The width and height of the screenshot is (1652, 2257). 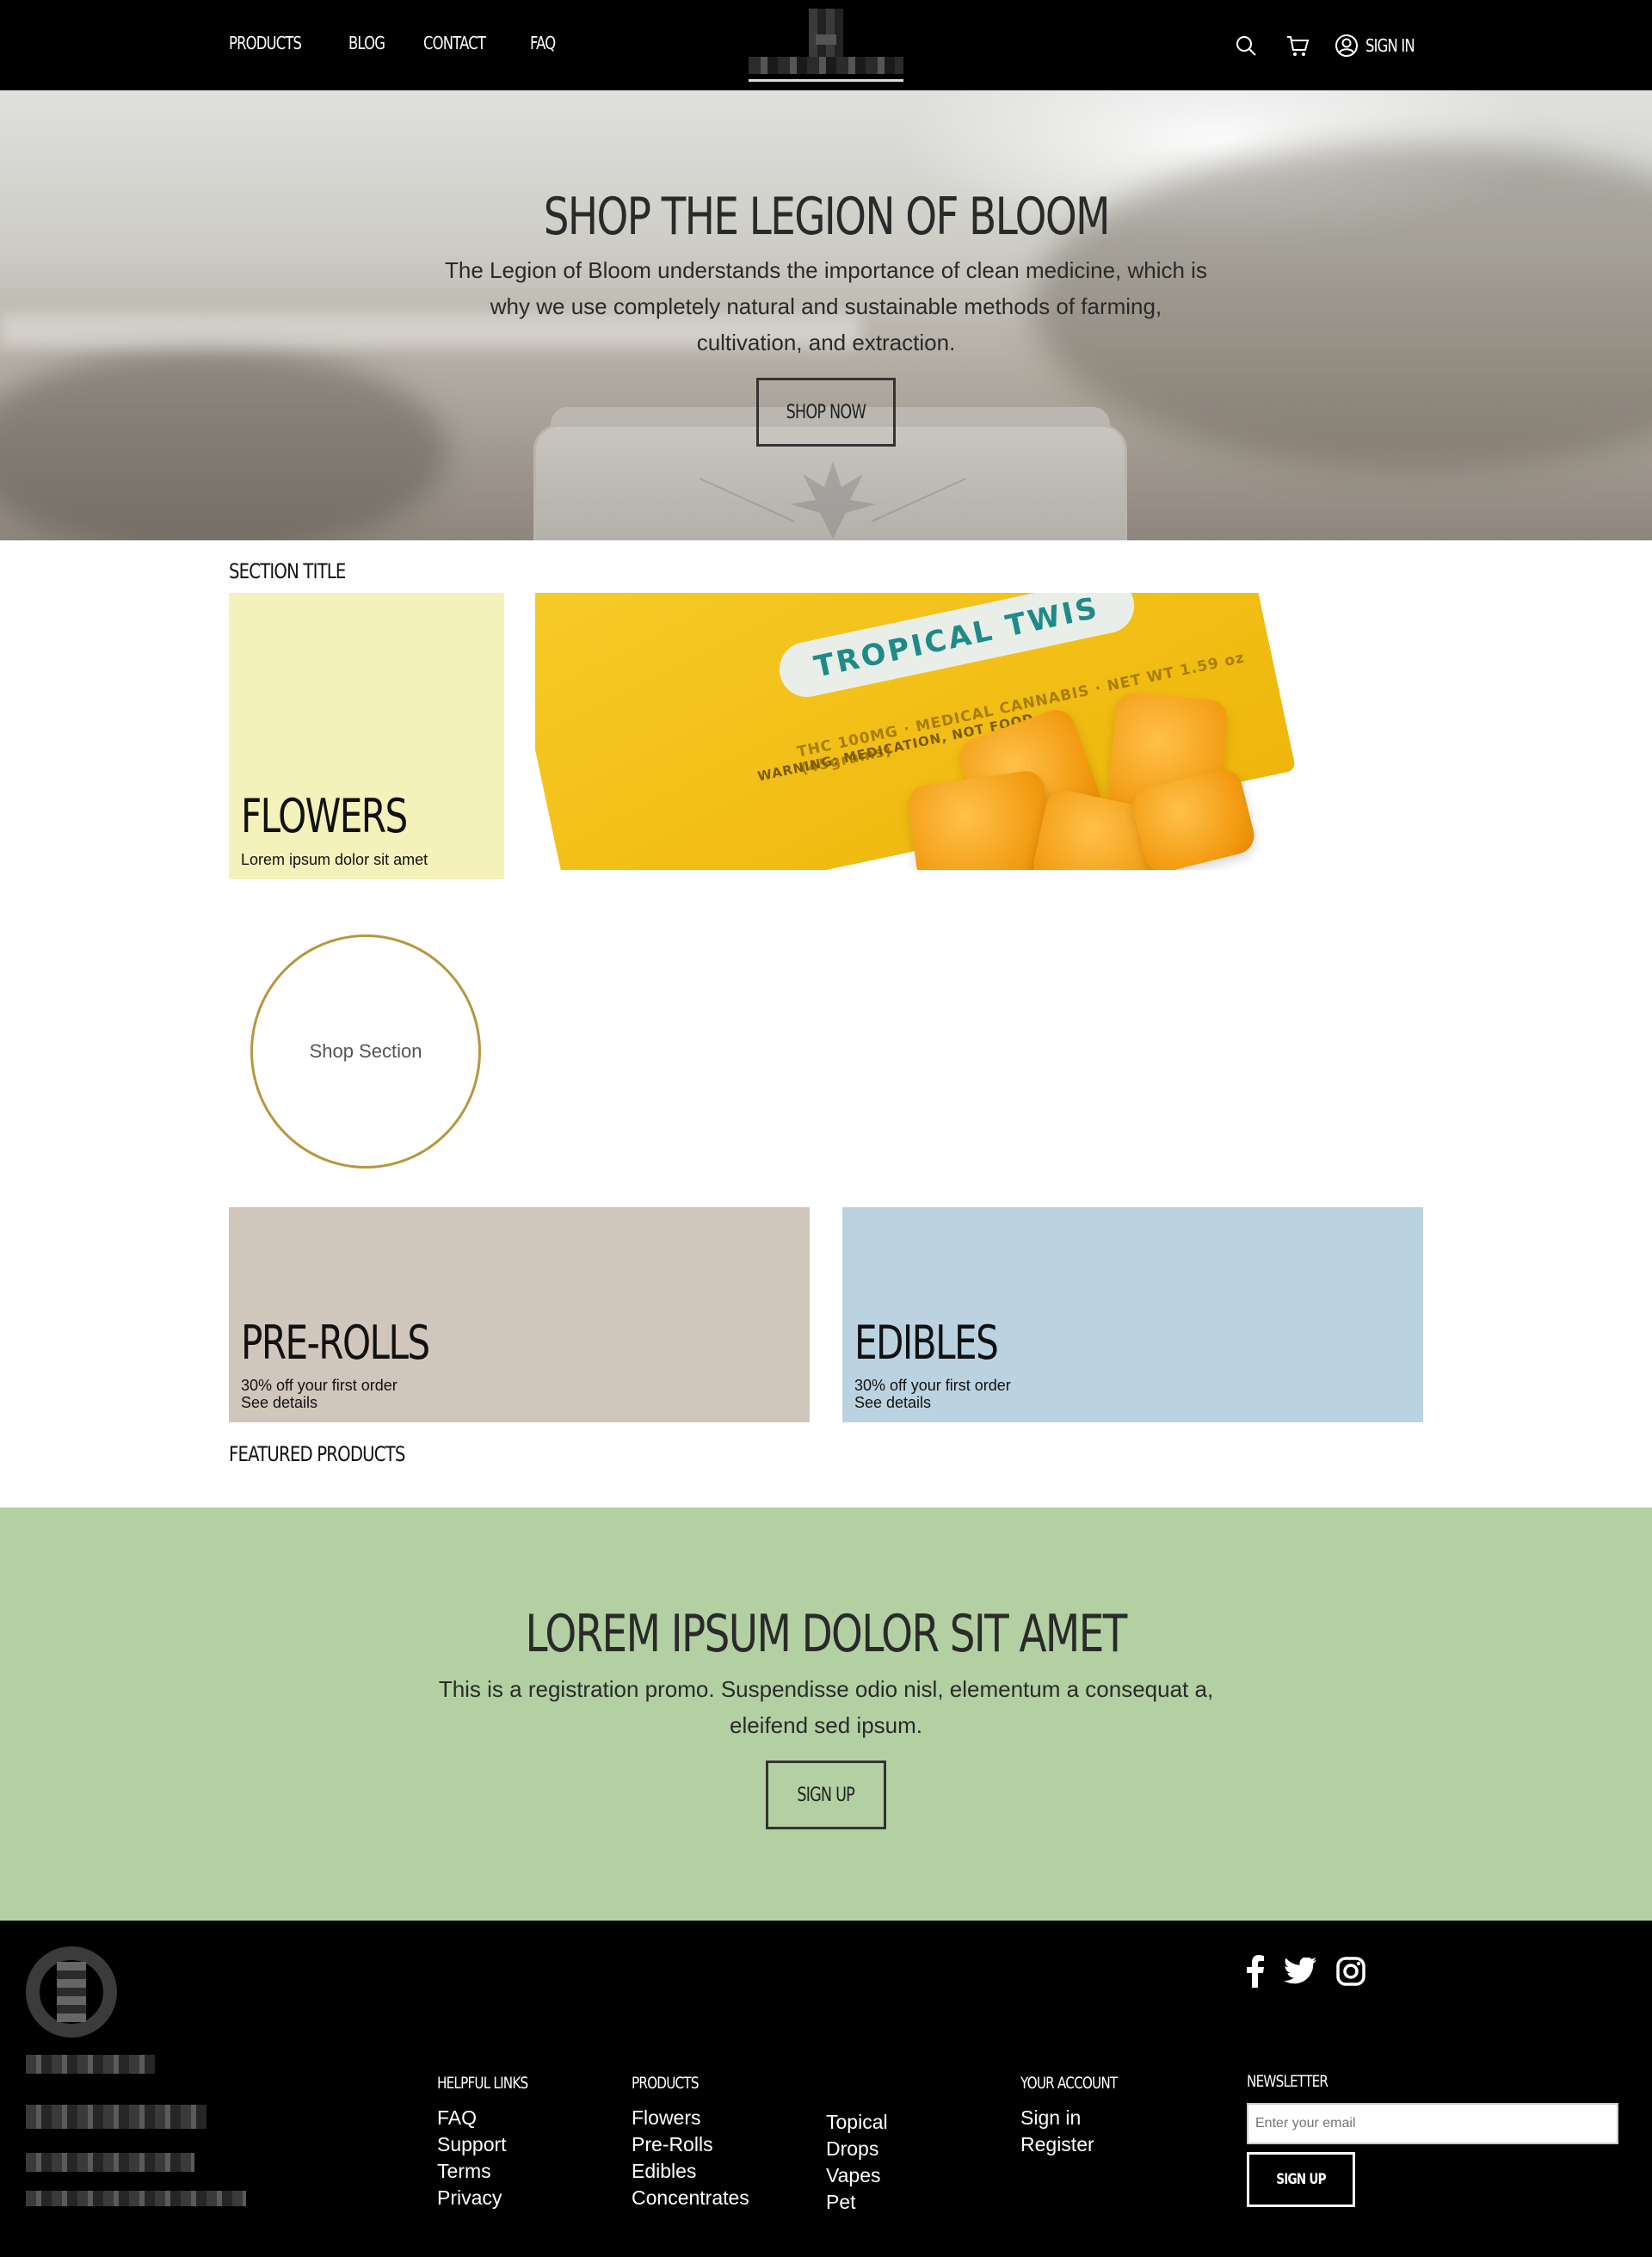 I want to click on footer-link-edibles: Edibles, so click(x=690, y=2171).